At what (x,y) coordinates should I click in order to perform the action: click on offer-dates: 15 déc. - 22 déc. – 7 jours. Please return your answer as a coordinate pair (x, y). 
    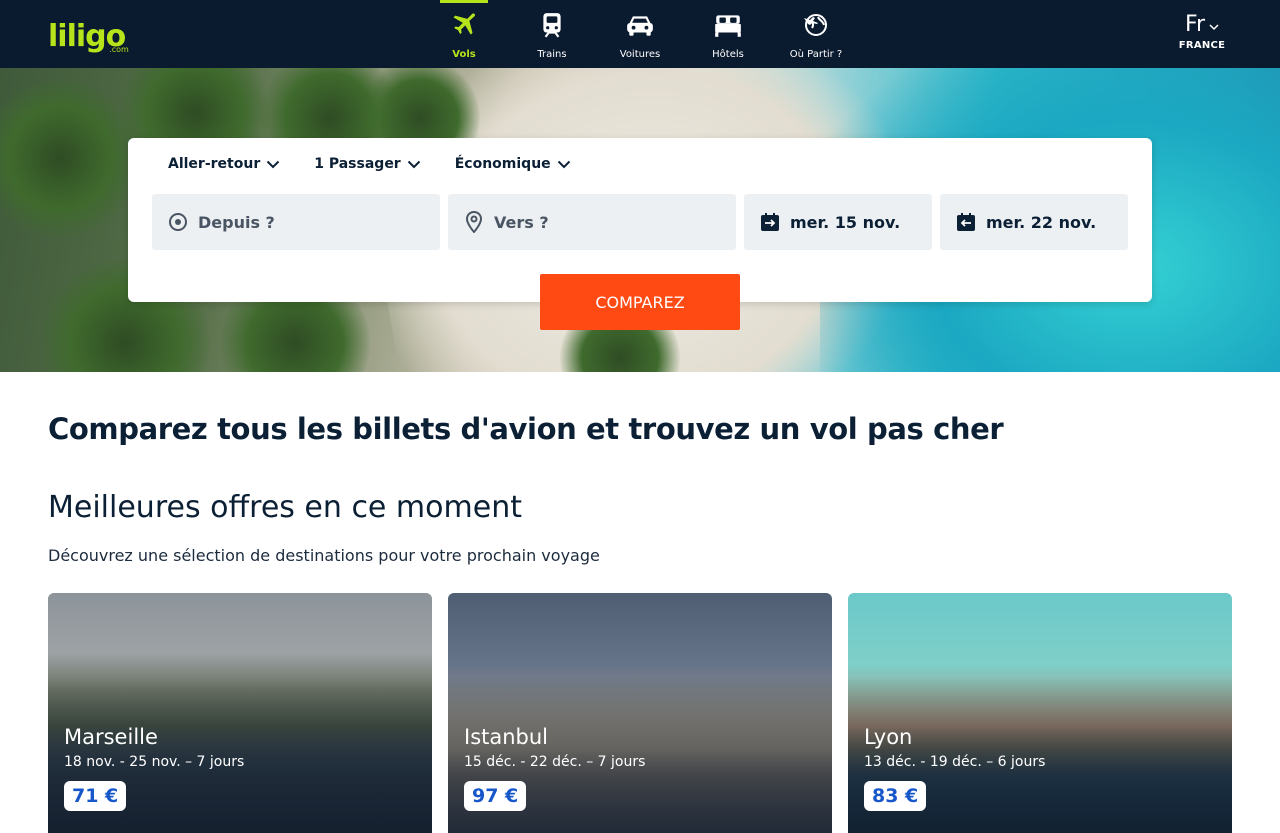
    Looking at the image, I should click on (555, 762).